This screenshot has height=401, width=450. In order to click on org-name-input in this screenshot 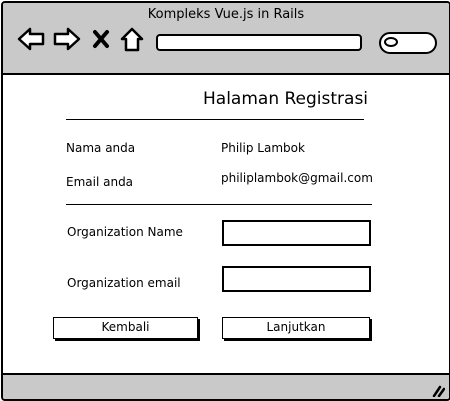, I will do `click(296, 233)`.